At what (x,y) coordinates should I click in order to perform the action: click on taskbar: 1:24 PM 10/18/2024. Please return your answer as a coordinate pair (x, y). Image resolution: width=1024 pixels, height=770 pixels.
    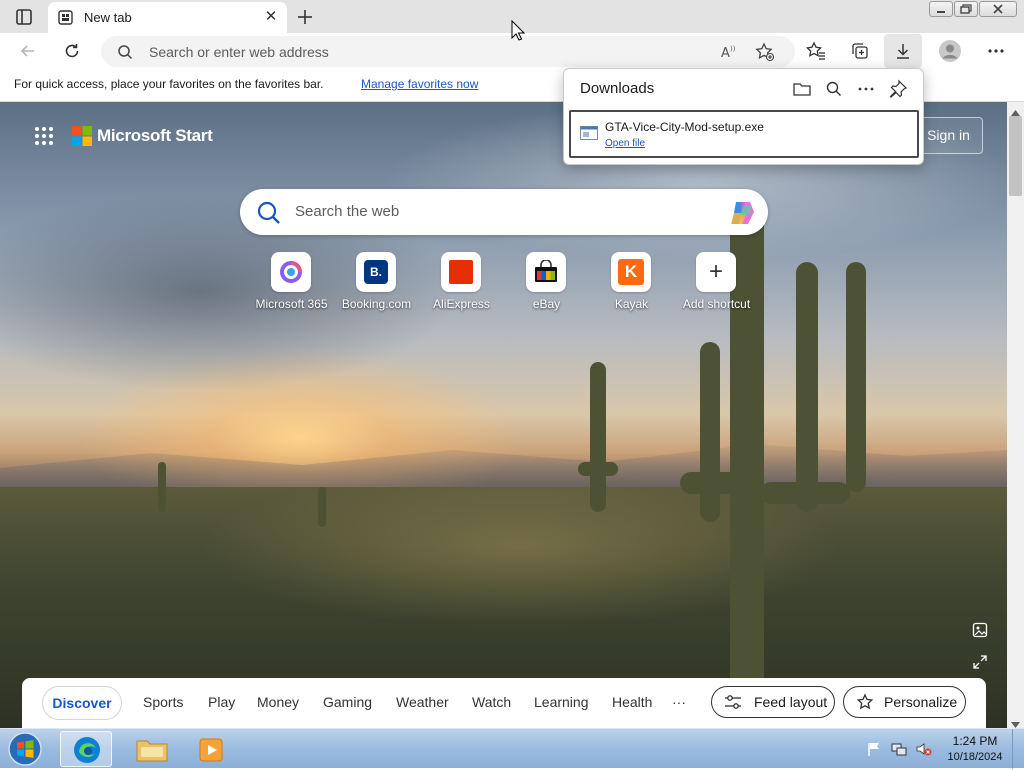
    Looking at the image, I should click on (512, 748).